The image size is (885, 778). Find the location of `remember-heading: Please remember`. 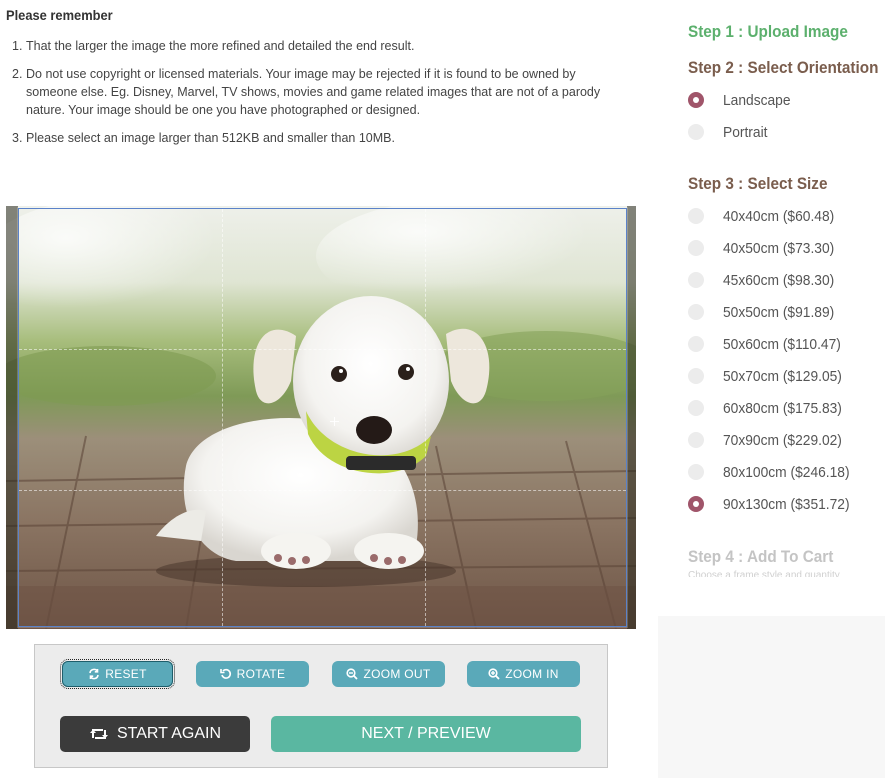

remember-heading: Please remember is located at coordinates (59, 15).